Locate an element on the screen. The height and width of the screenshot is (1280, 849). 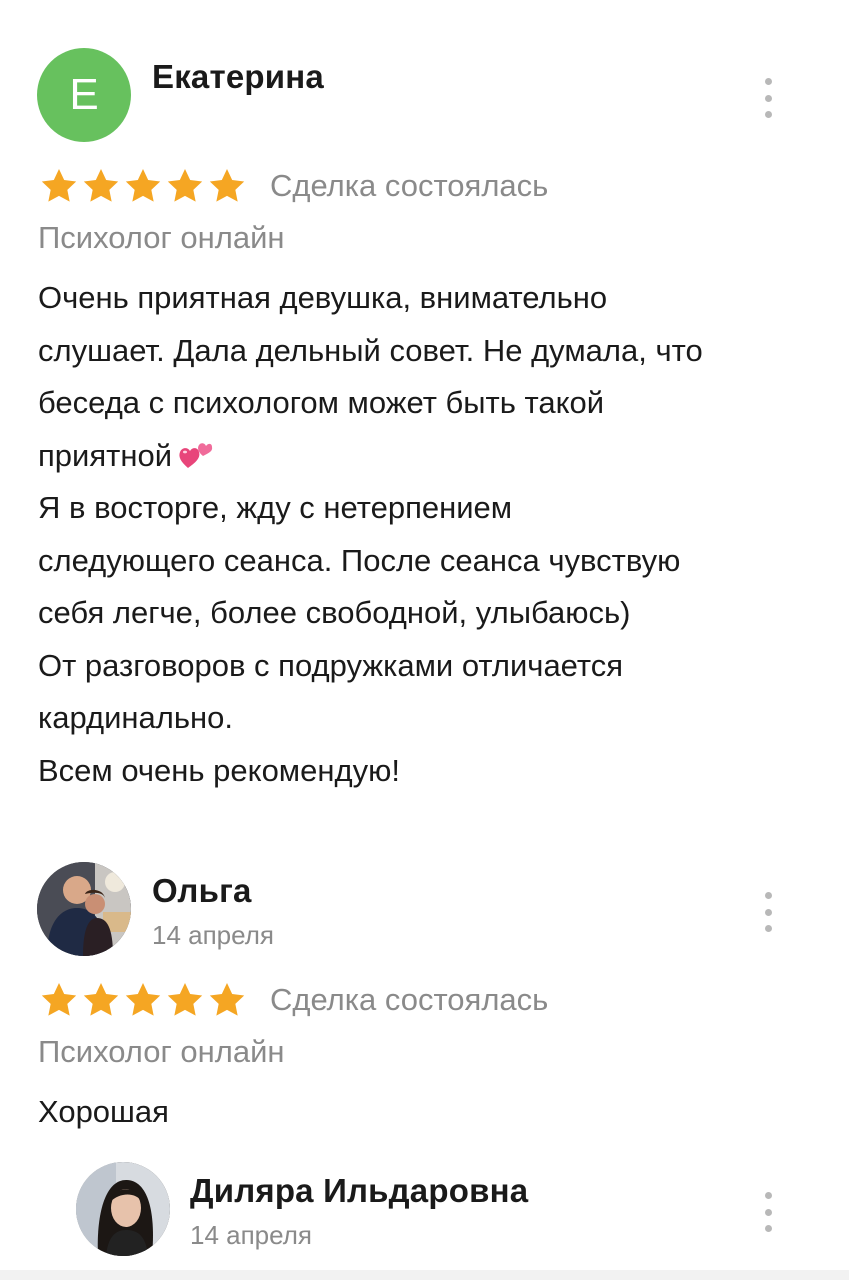
review-line: Хорошая is located at coordinates (103, 1111).